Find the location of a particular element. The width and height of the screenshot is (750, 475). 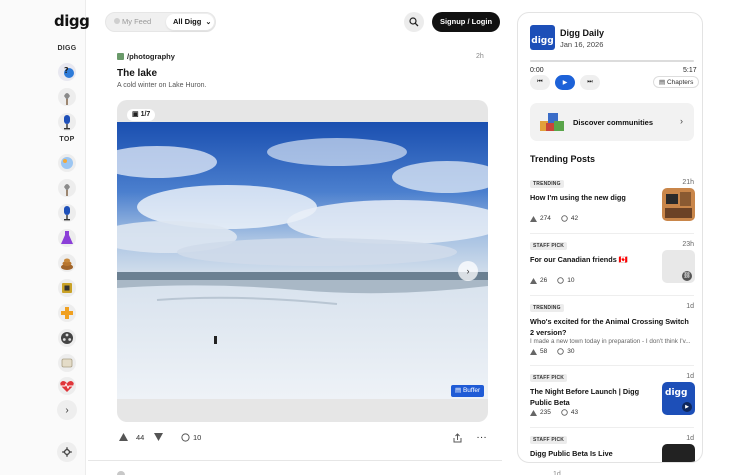

post-tag: STAFF PICK is located at coordinates (549, 246).